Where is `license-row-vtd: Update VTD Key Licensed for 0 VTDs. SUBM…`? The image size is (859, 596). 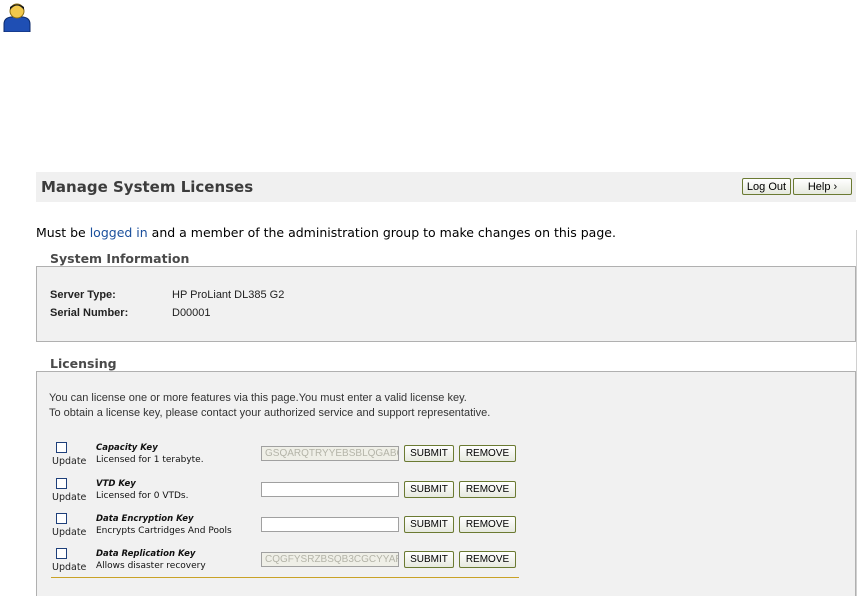
license-row-vtd: Update VTD Key Licensed for 0 VTDs. SUBM… is located at coordinates (447, 495).